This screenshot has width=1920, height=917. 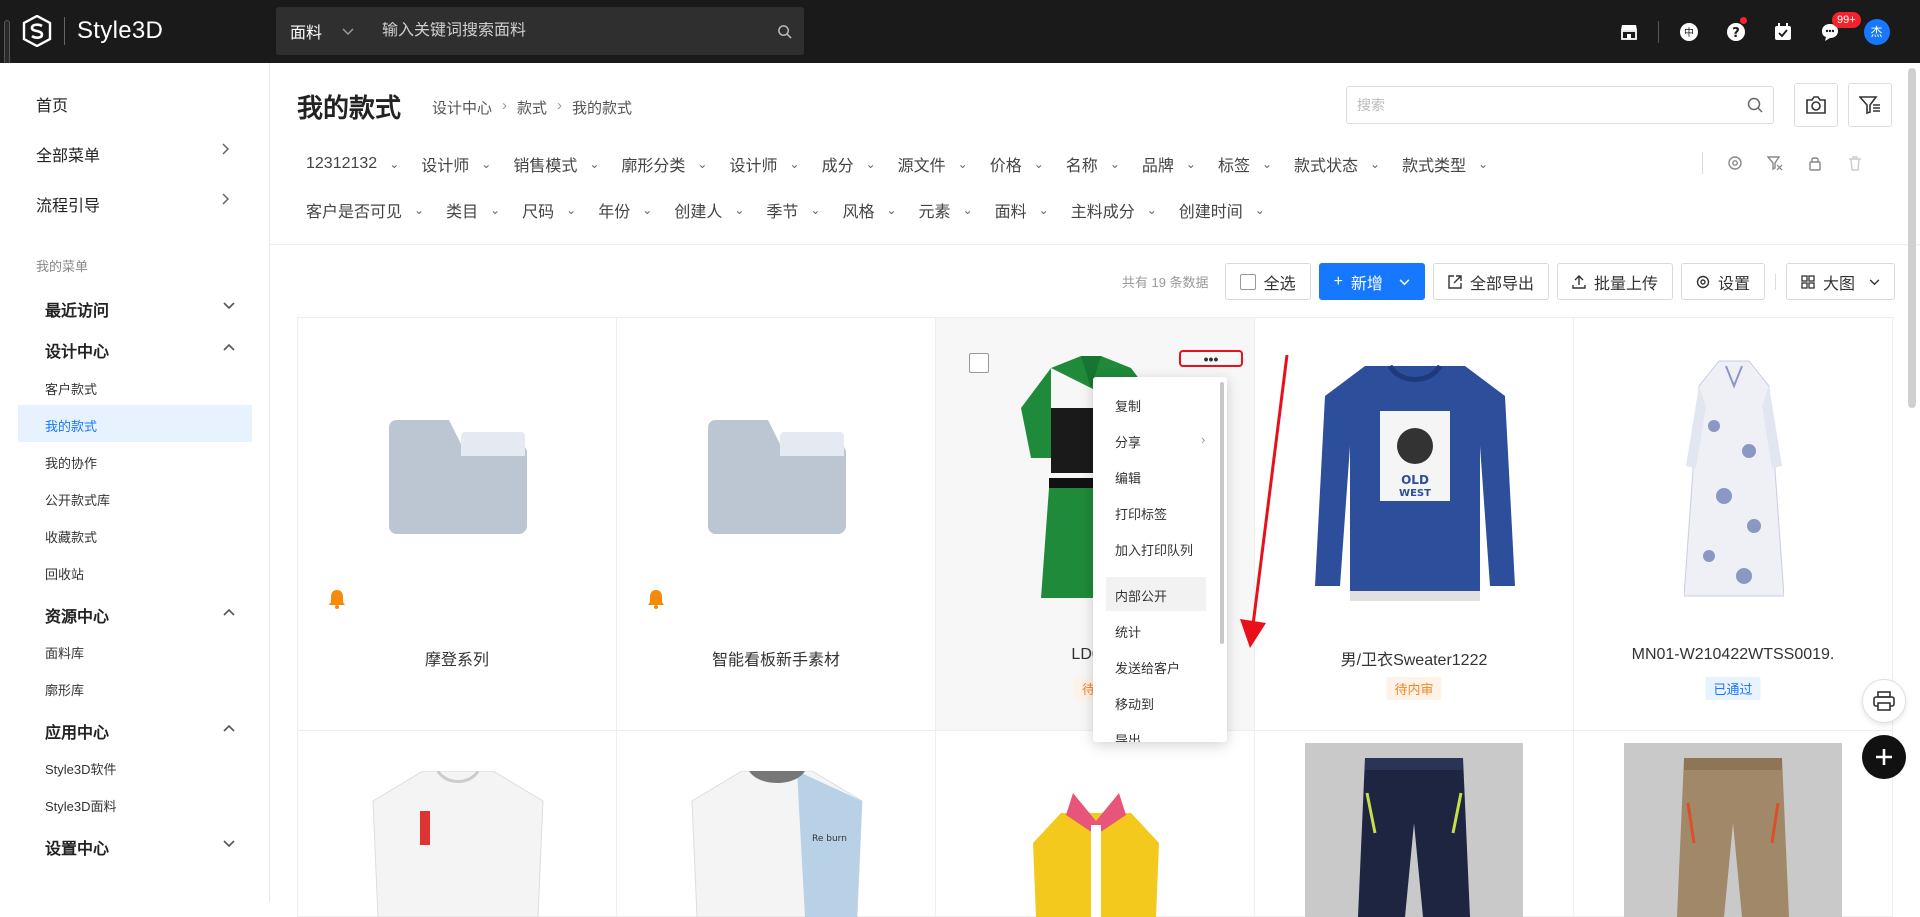 What do you see at coordinates (1628, 31) in the screenshot?
I see `store-icon` at bounding box center [1628, 31].